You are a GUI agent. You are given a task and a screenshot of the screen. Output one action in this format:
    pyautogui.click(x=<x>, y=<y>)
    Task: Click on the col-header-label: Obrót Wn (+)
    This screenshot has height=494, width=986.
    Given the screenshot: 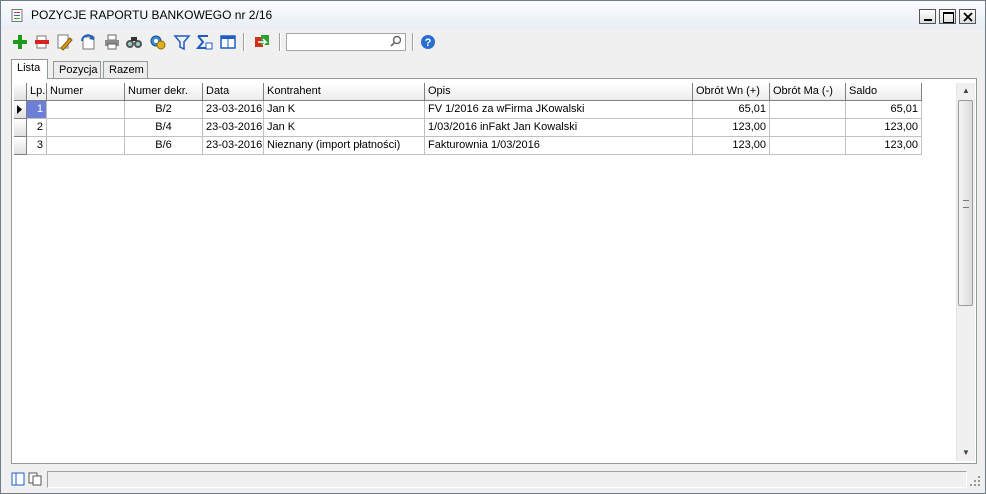 What is the action you would take?
    pyautogui.click(x=728, y=91)
    